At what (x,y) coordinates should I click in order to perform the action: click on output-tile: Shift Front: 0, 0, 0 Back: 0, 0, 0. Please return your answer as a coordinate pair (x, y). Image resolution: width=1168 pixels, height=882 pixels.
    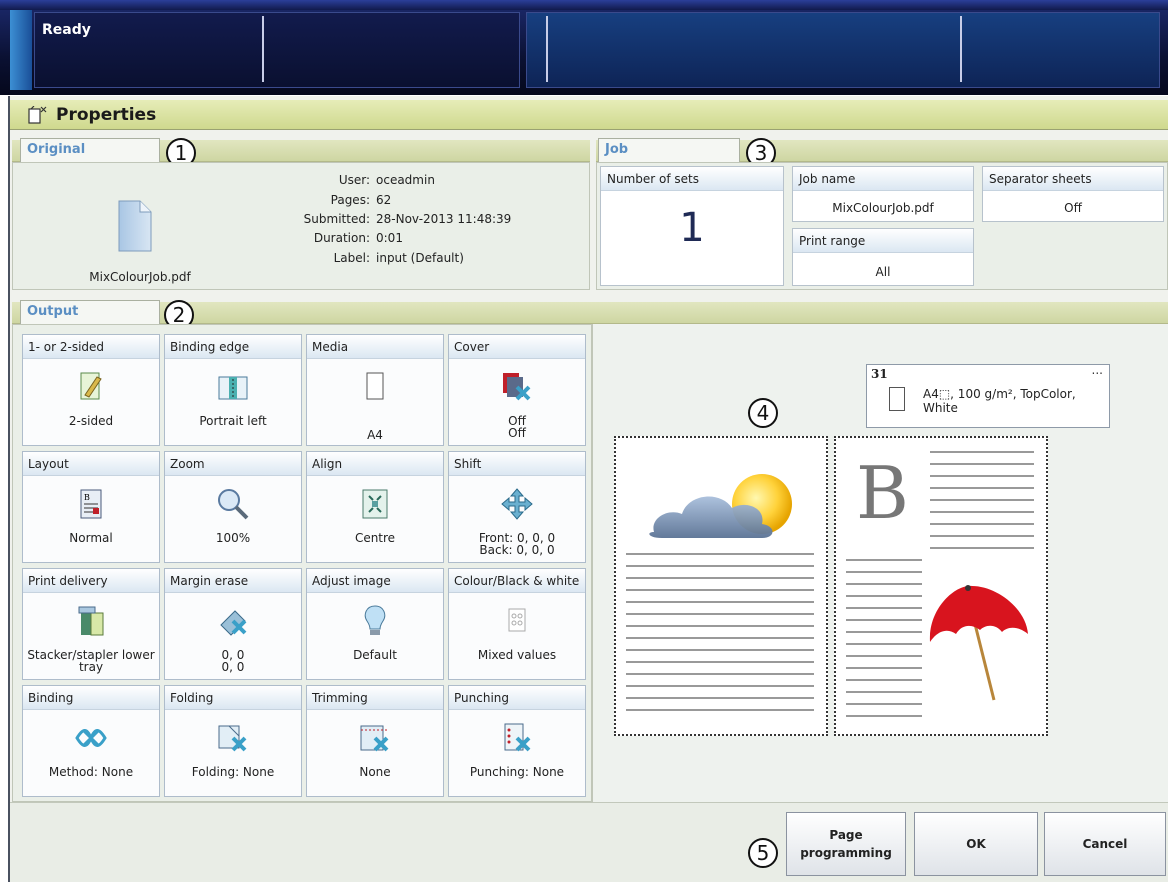
    Looking at the image, I should click on (517, 507).